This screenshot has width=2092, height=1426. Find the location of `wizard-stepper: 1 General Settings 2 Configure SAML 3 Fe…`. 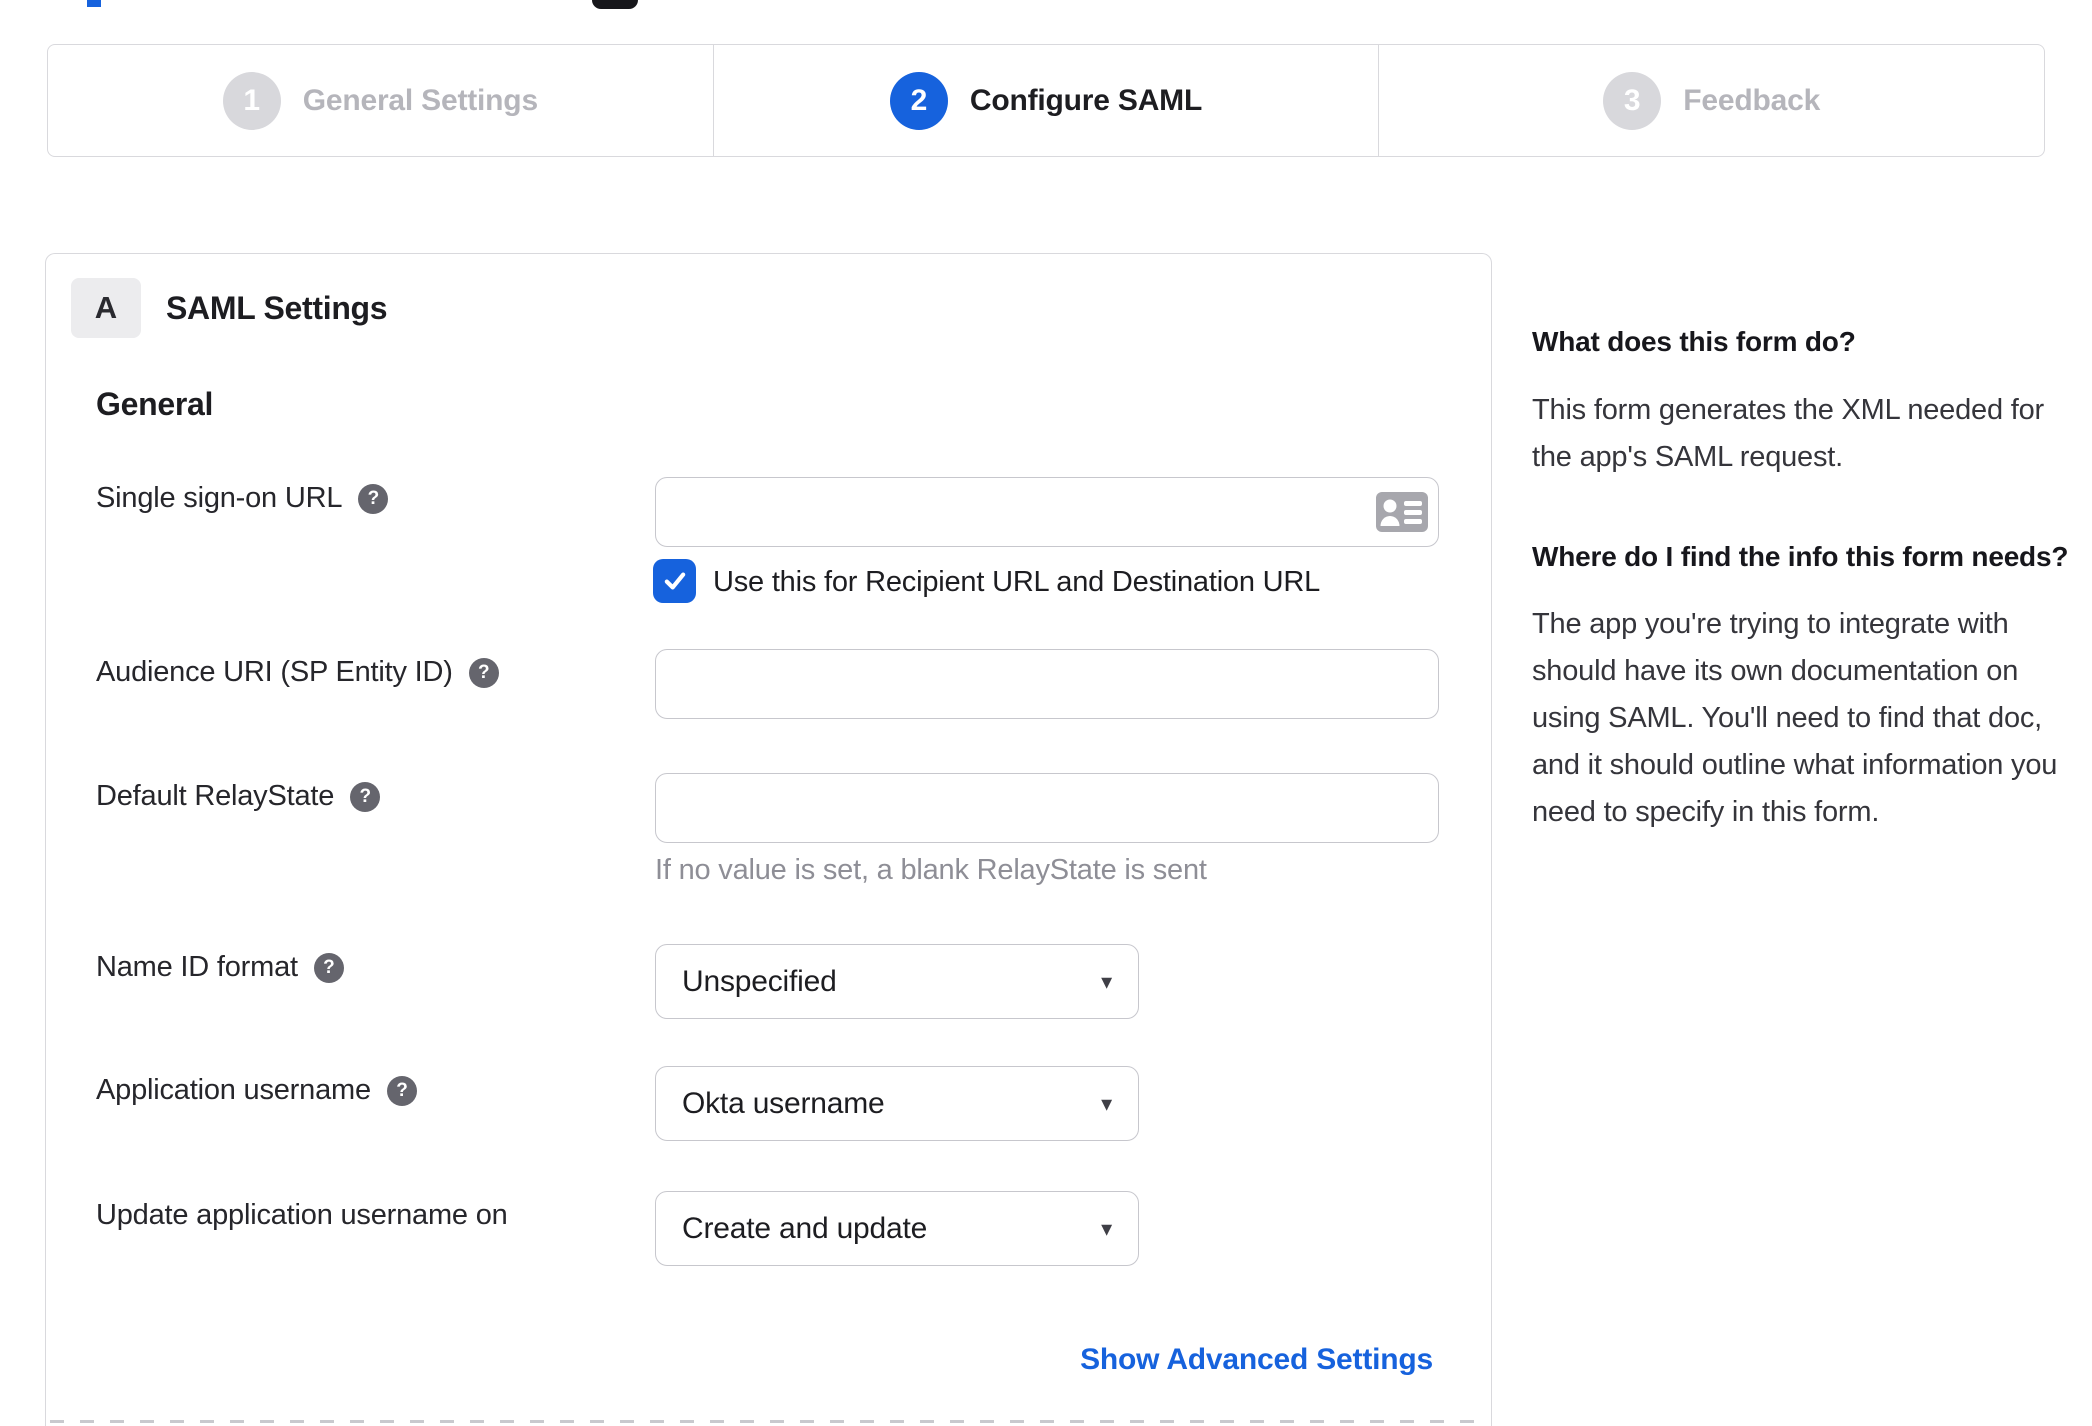

wizard-stepper: 1 General Settings 2 Configure SAML 3 Fe… is located at coordinates (1046, 100).